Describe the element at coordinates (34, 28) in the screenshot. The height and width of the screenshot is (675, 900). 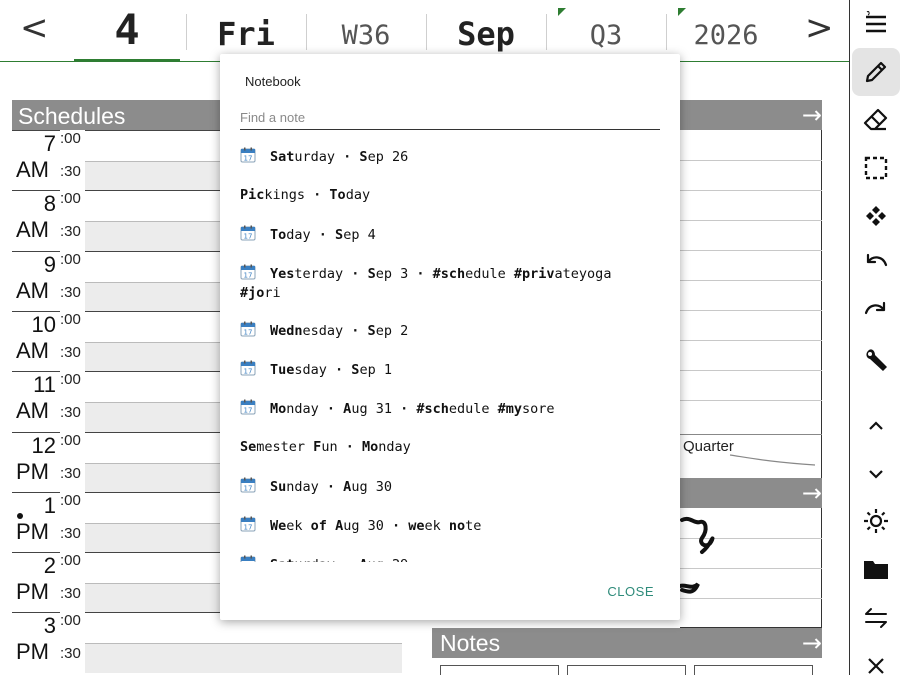
I see `previous-day-button: <` at that location.